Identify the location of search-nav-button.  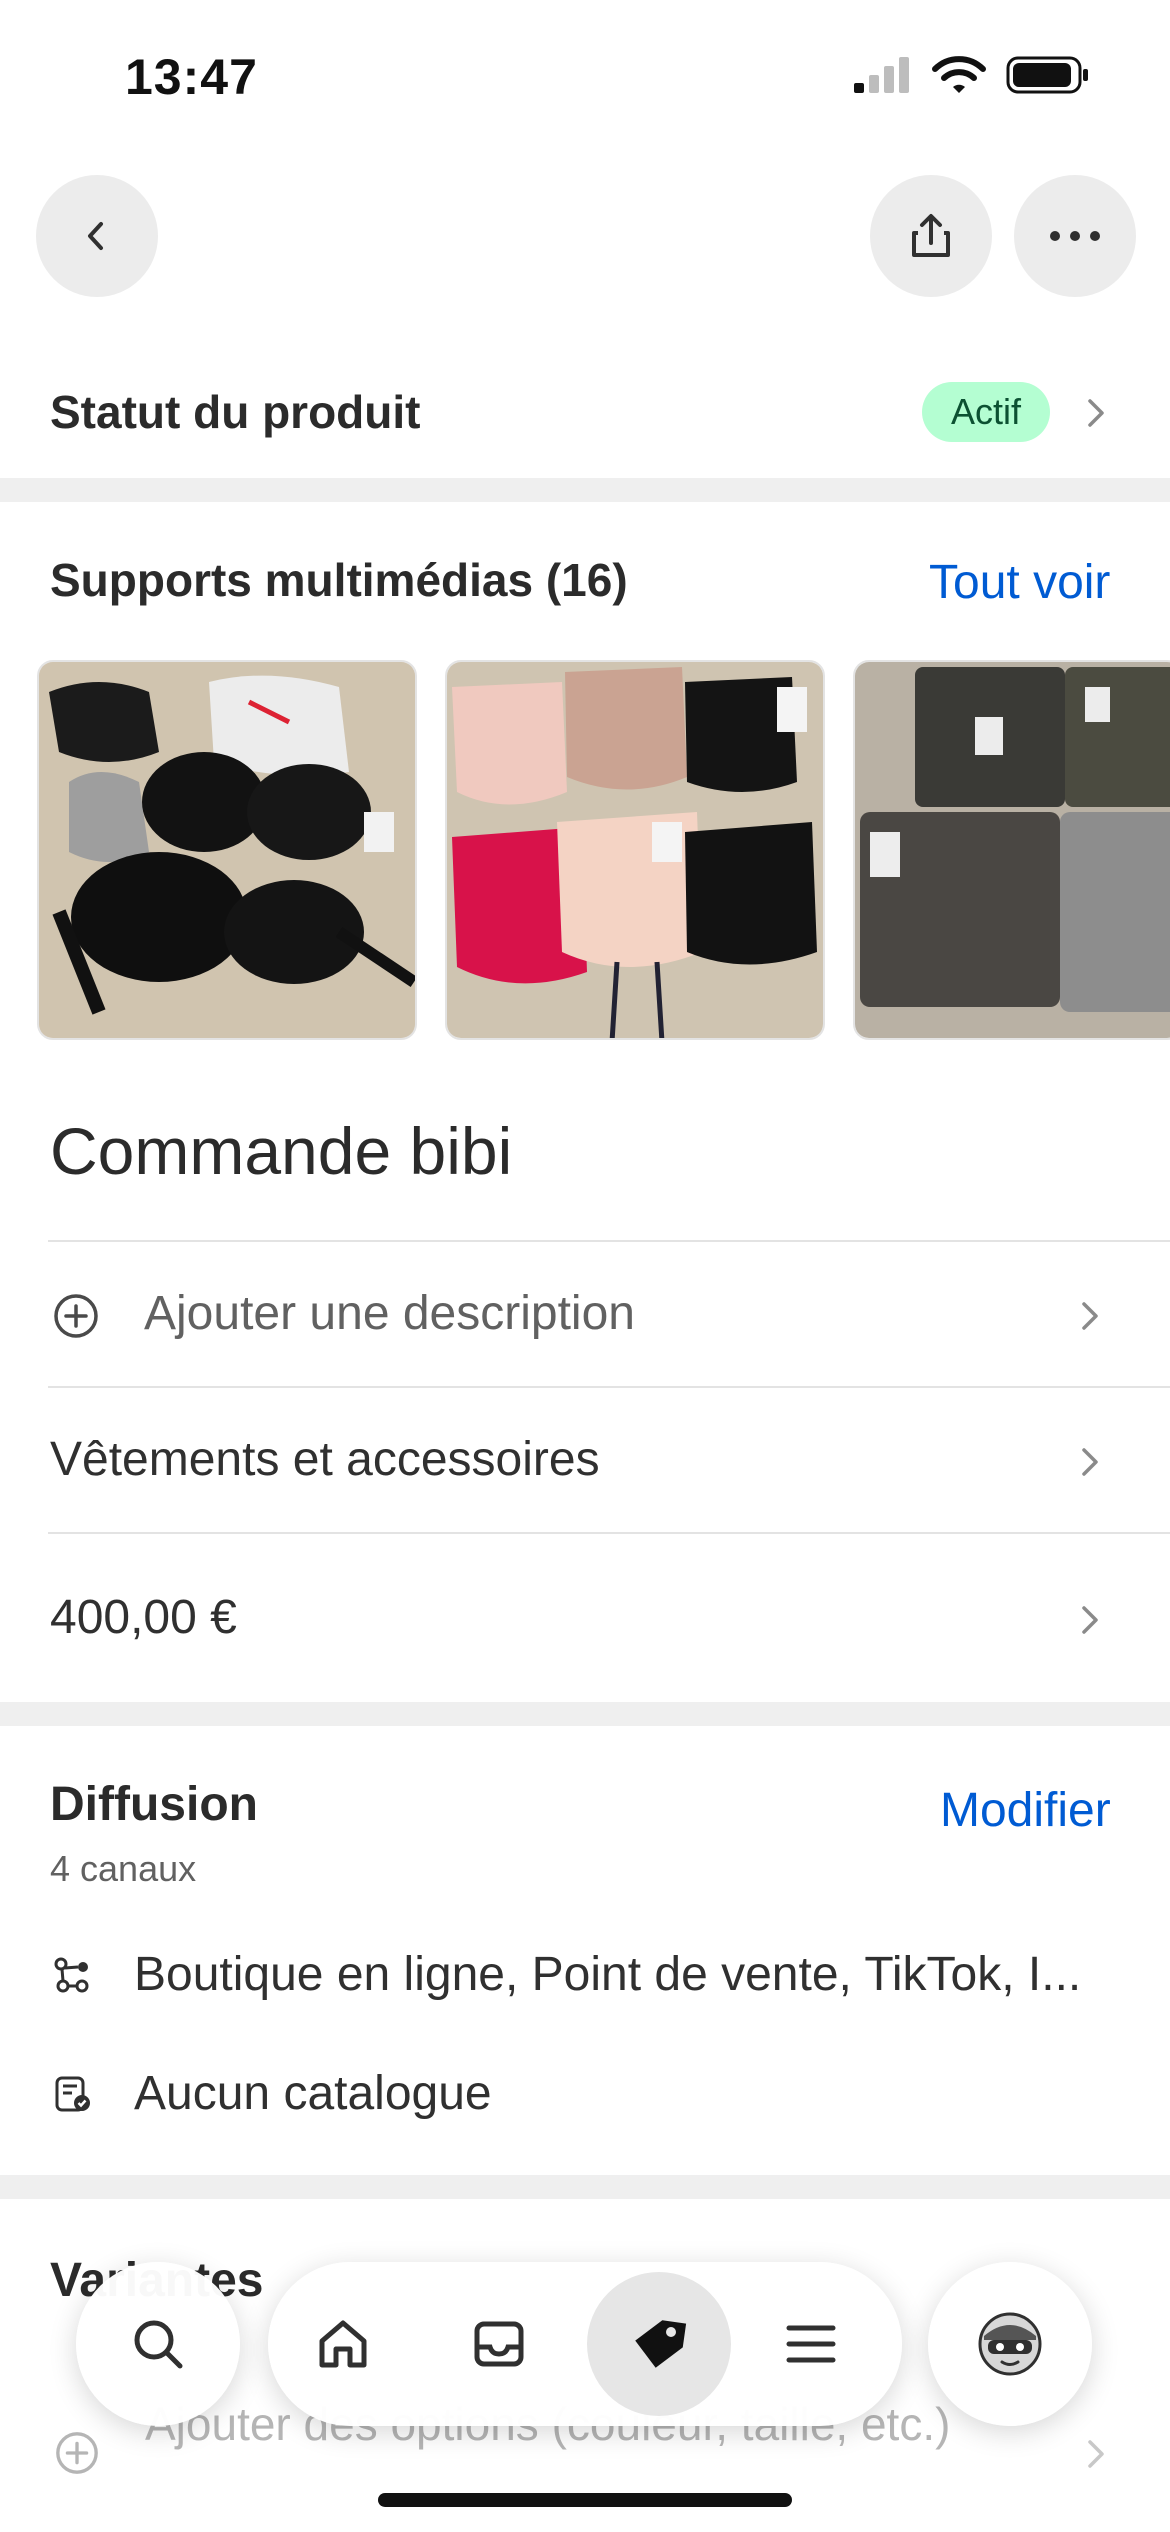
(158, 2344).